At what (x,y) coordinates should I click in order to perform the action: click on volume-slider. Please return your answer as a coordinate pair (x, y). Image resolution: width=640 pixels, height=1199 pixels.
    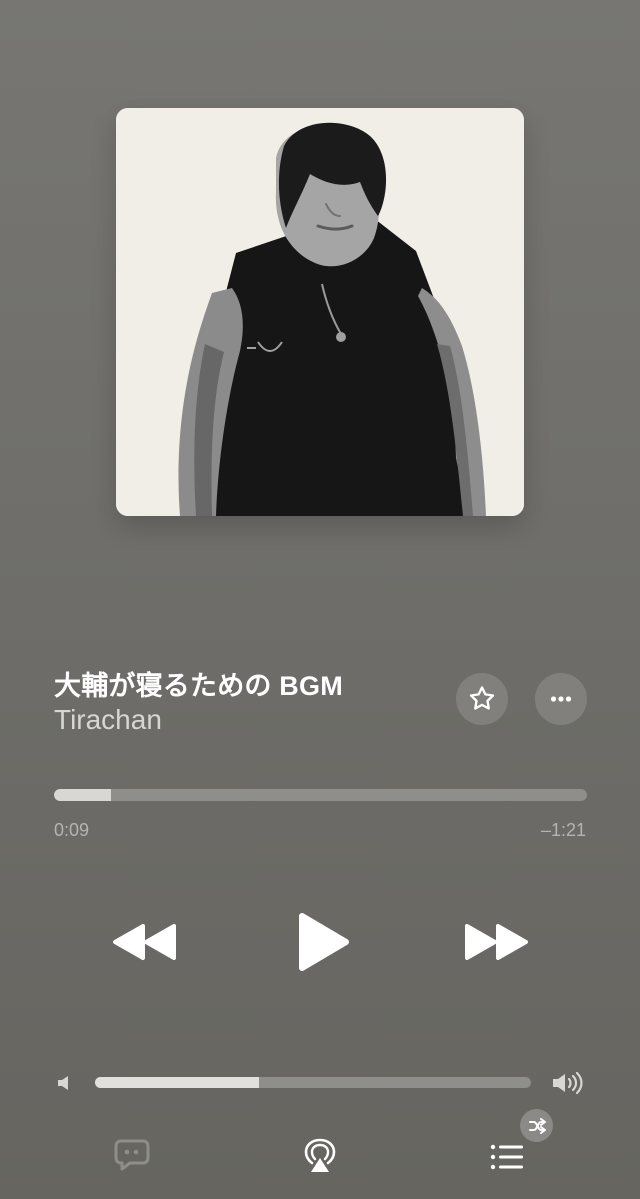
    Looking at the image, I should click on (313, 1082).